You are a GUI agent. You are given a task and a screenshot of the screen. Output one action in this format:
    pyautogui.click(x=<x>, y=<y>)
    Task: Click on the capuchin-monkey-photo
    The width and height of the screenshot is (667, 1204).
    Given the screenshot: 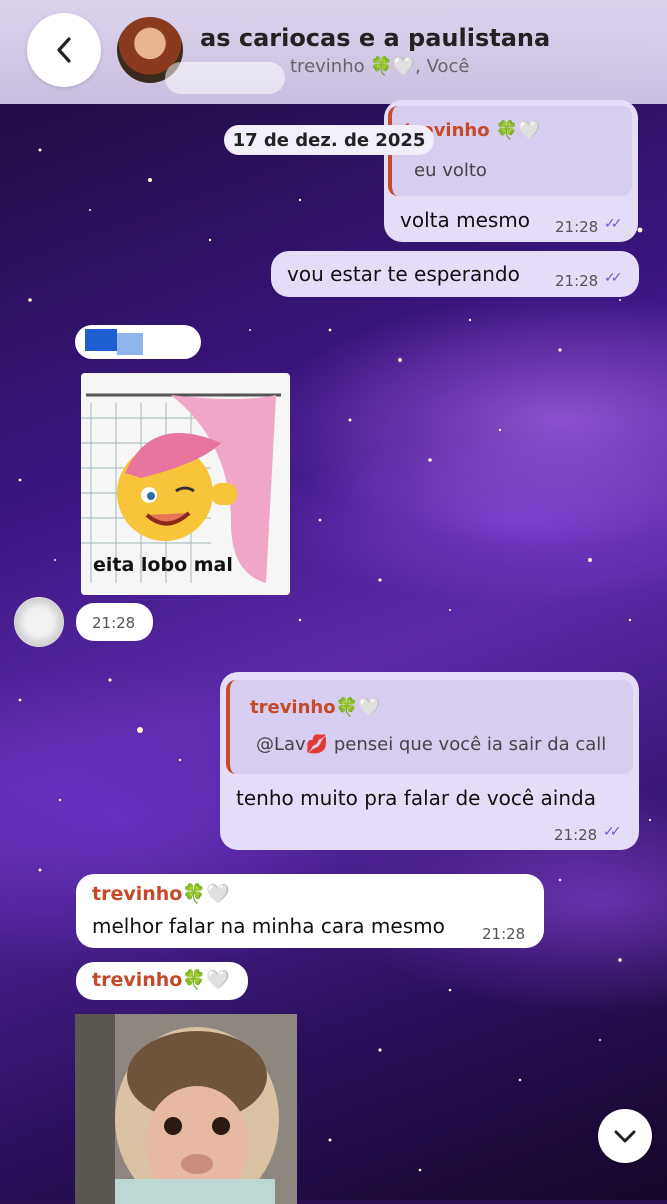 What is the action you would take?
    pyautogui.click(x=186, y=1109)
    